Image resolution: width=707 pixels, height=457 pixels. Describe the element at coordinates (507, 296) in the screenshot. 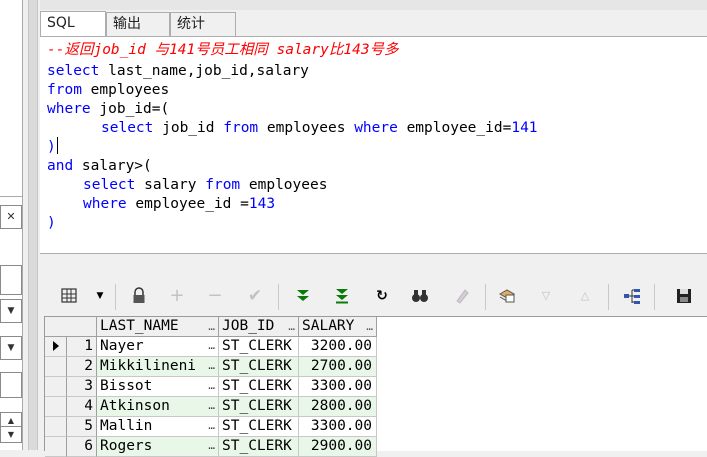

I see `query-by-example-icon` at that location.